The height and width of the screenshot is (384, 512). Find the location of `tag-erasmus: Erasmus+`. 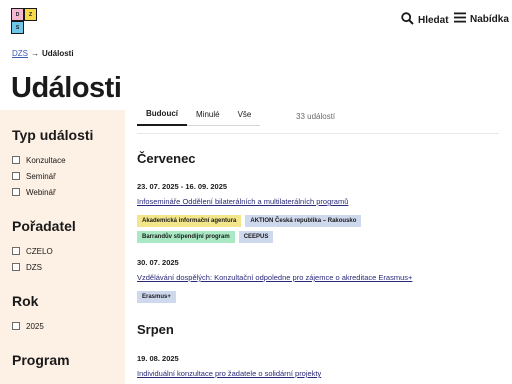

tag-erasmus: Erasmus+ is located at coordinates (156, 297).